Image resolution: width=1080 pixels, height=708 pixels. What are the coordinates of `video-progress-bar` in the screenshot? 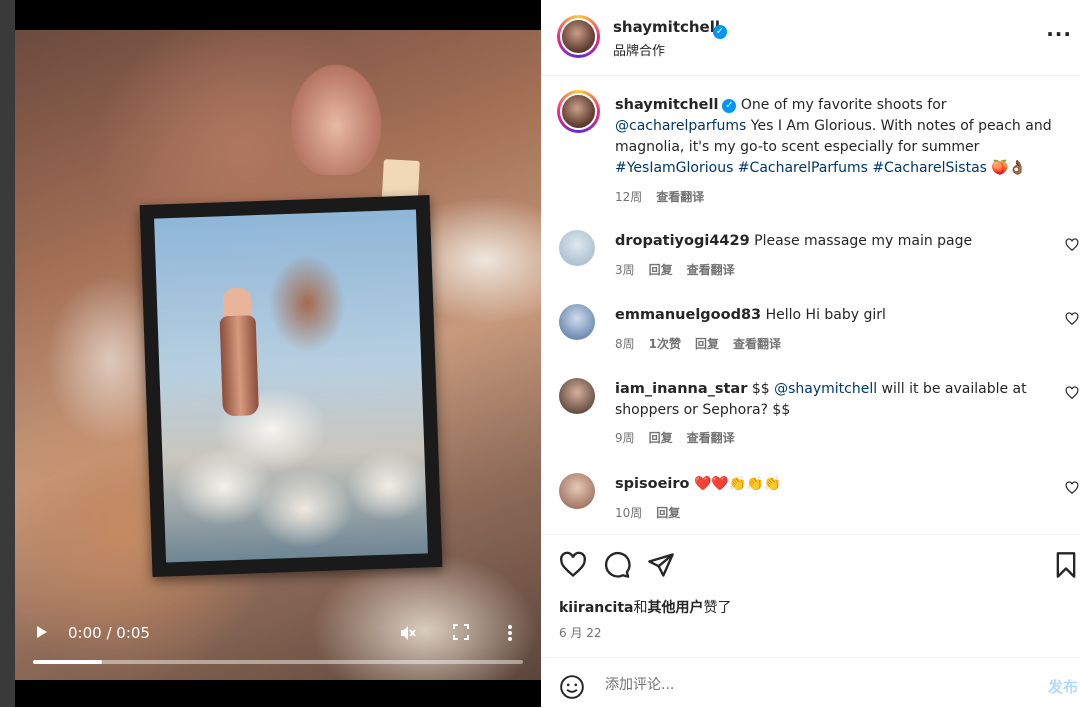 It's located at (278, 662).